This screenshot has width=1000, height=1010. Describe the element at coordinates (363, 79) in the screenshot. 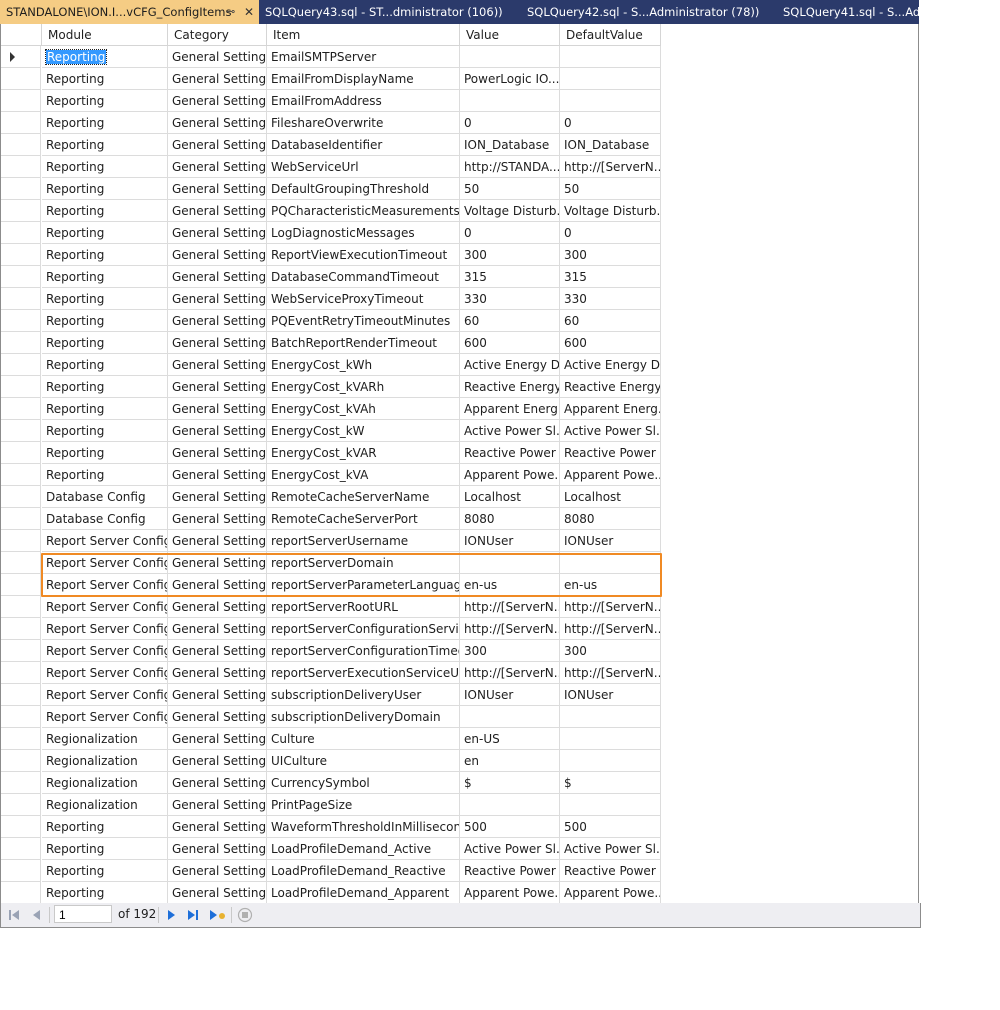

I see `item-cell: EmailFromDisplayName` at that location.